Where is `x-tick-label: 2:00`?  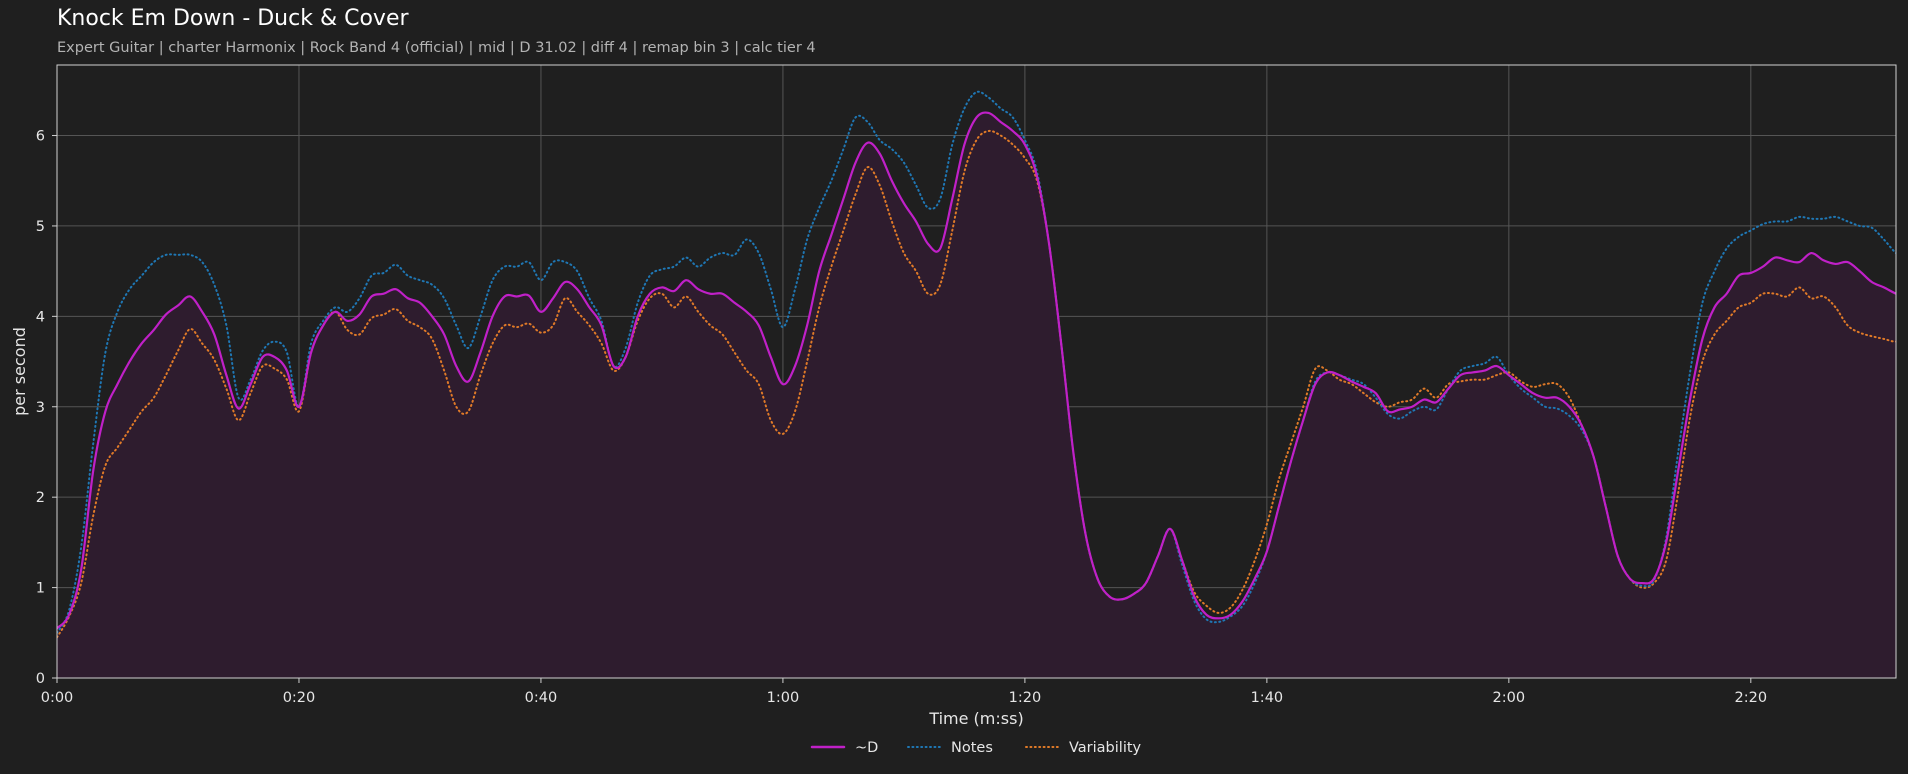 x-tick-label: 2:00 is located at coordinates (1509, 698).